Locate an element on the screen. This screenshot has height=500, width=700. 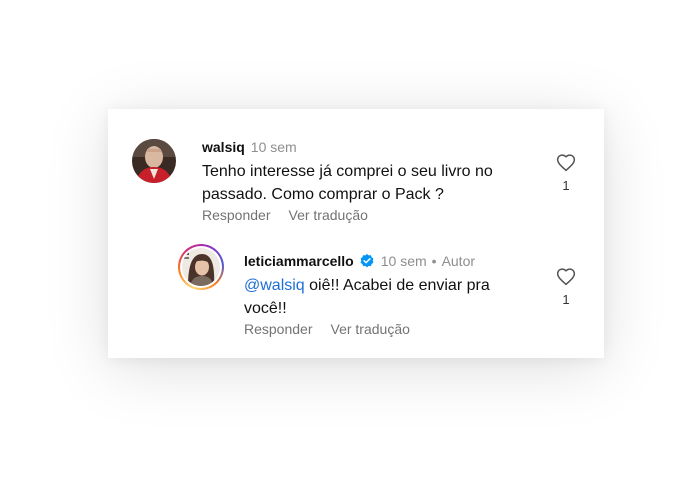
story-ring is located at coordinates (201, 267).